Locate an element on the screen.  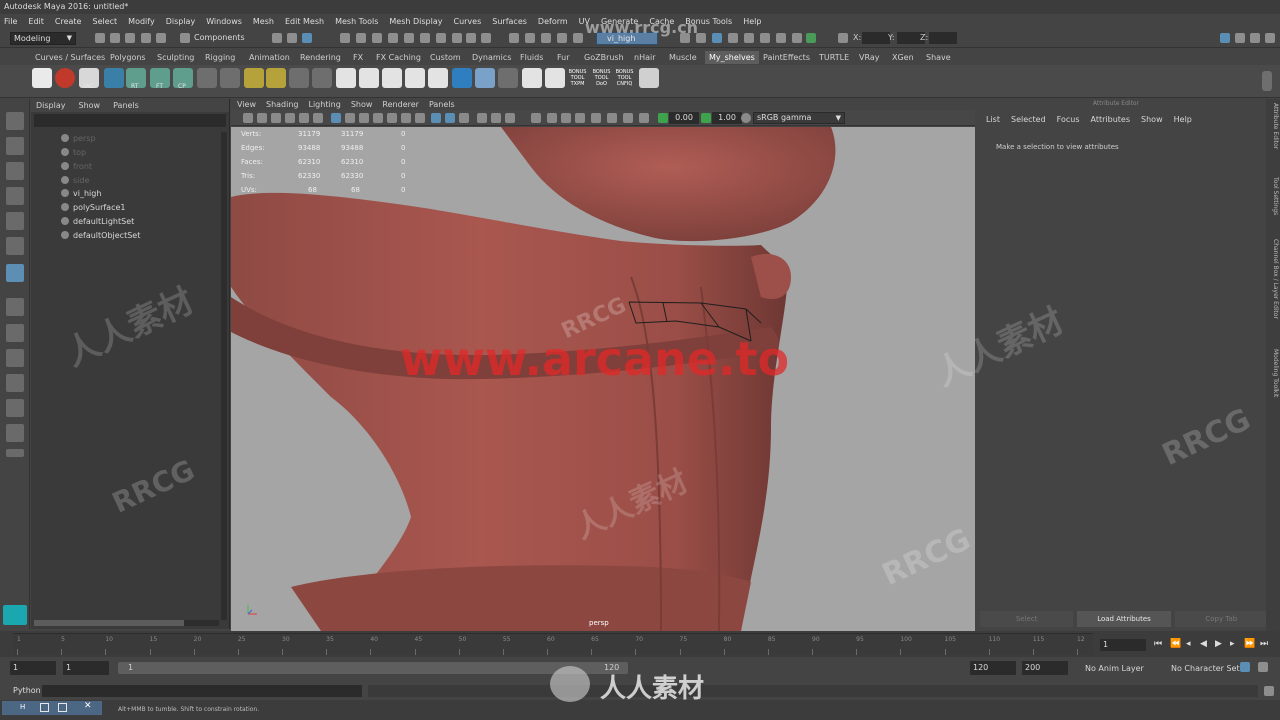
render-settings-icon is located at coordinates (749, 38).